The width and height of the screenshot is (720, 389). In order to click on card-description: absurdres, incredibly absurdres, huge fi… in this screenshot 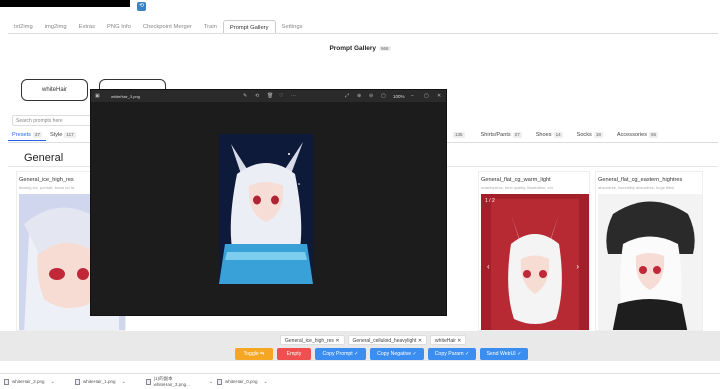, I will do `click(636, 187)`.